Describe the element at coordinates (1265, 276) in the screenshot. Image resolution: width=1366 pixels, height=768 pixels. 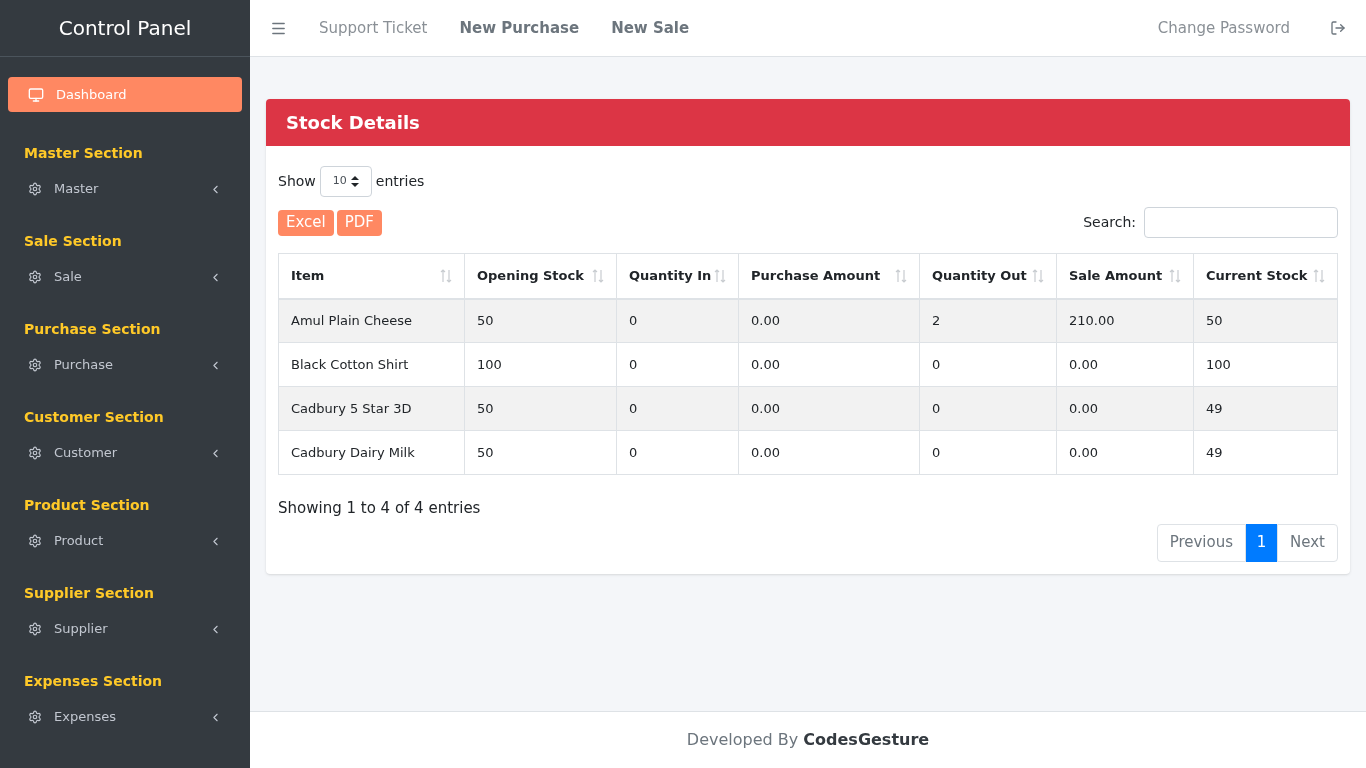
I see `column-header: Current Stock` at that location.